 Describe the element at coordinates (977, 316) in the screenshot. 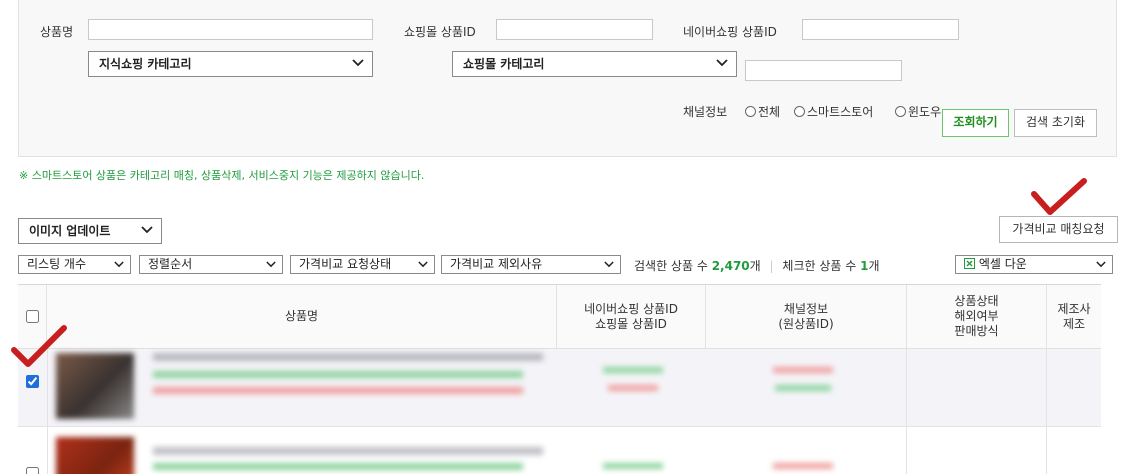

I see `header-status: 상품상태 해외여부 판매방식` at that location.